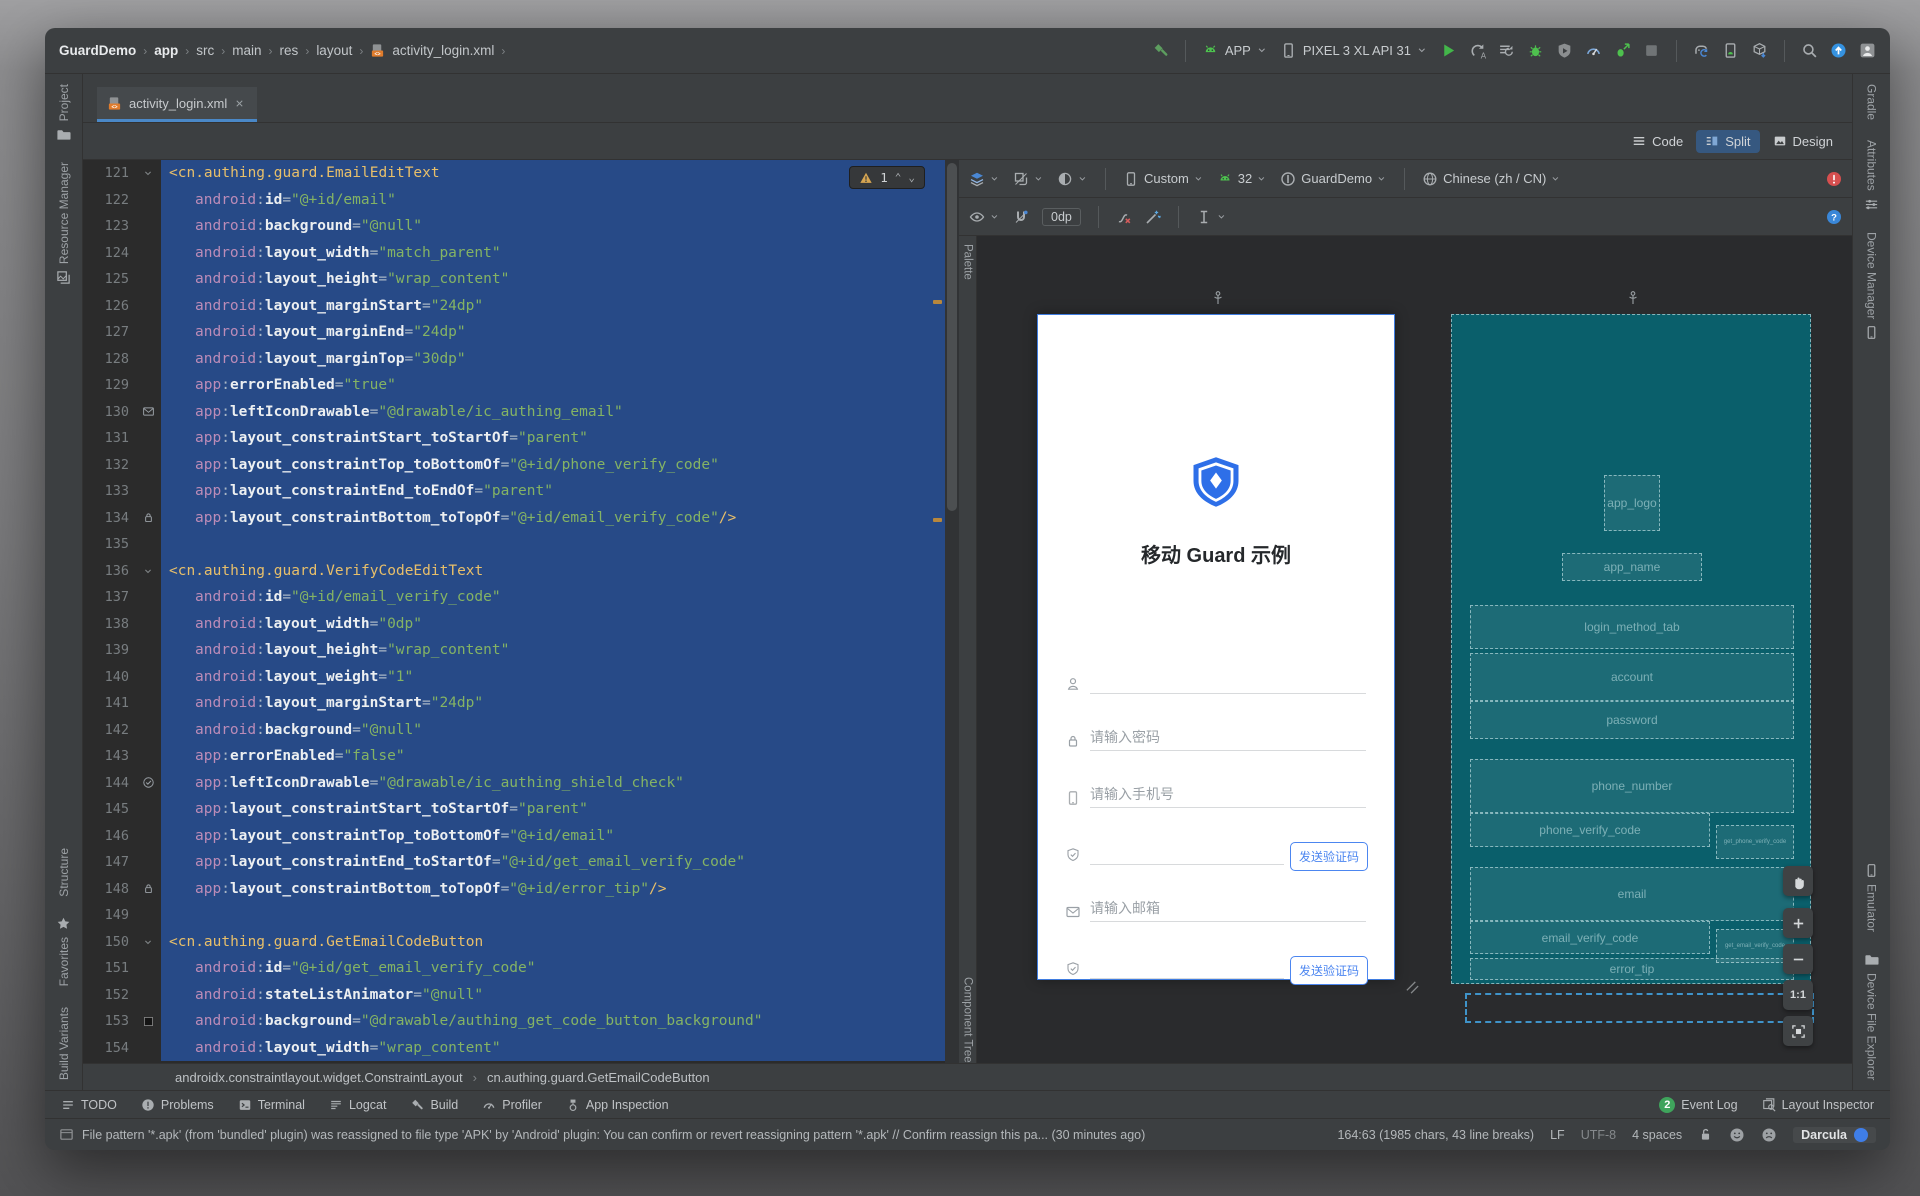  What do you see at coordinates (205, 50) in the screenshot?
I see `breadcrumb-item-src: src` at bounding box center [205, 50].